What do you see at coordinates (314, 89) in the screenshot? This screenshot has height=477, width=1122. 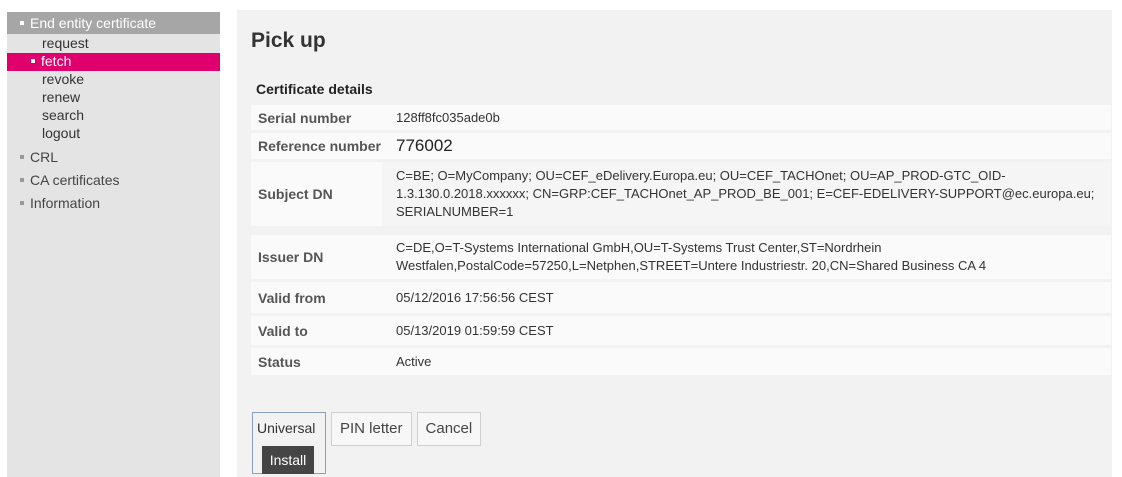 I see `section-title: Certificate details` at bounding box center [314, 89].